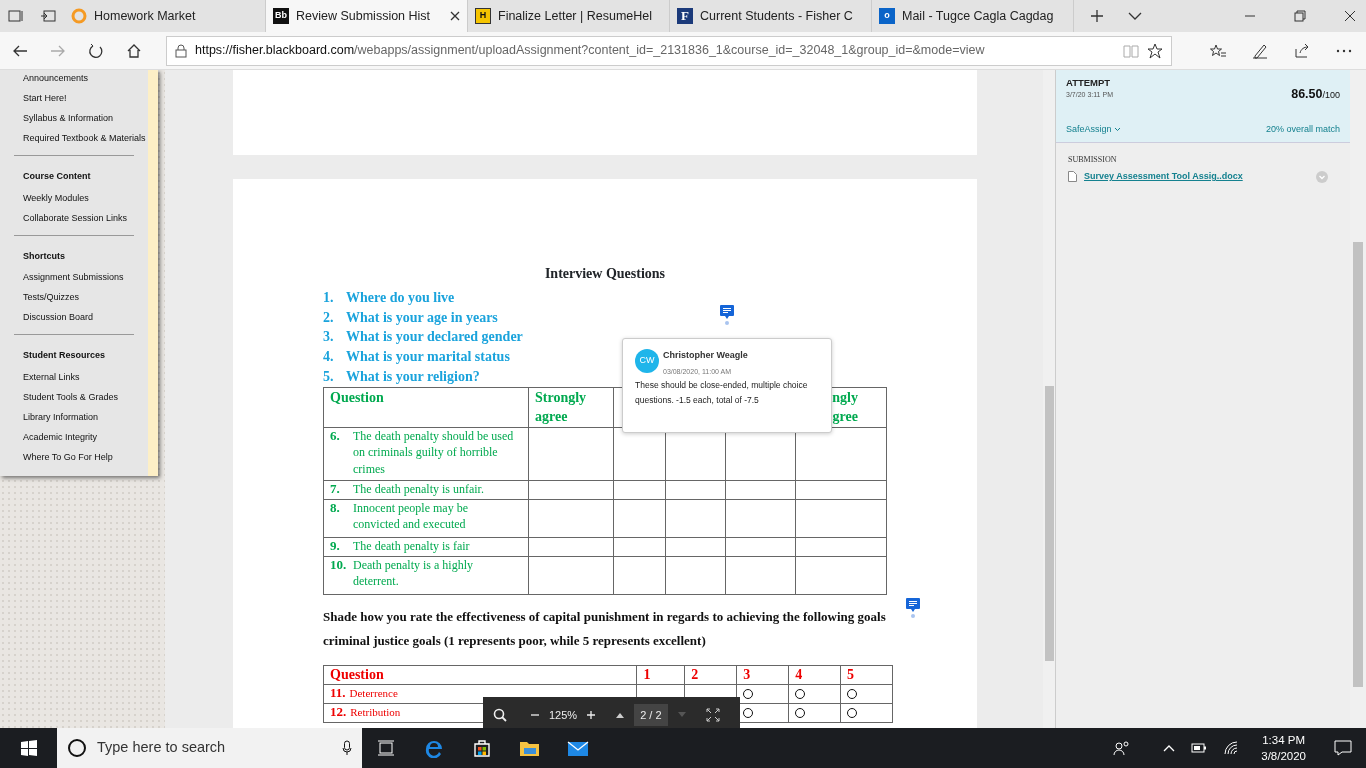 This screenshot has height=768, width=1366. What do you see at coordinates (57, 176) in the screenshot?
I see `menu-heading: Course Content` at bounding box center [57, 176].